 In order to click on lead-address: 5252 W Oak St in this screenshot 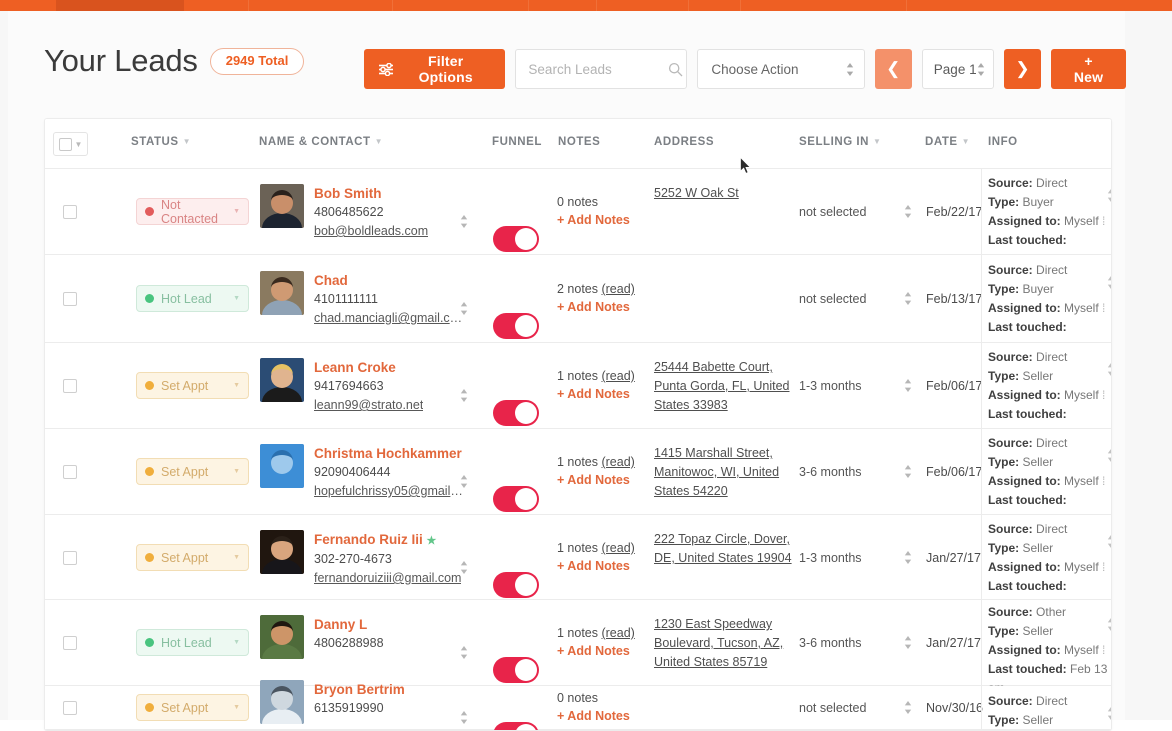, I will do `click(724, 193)`.